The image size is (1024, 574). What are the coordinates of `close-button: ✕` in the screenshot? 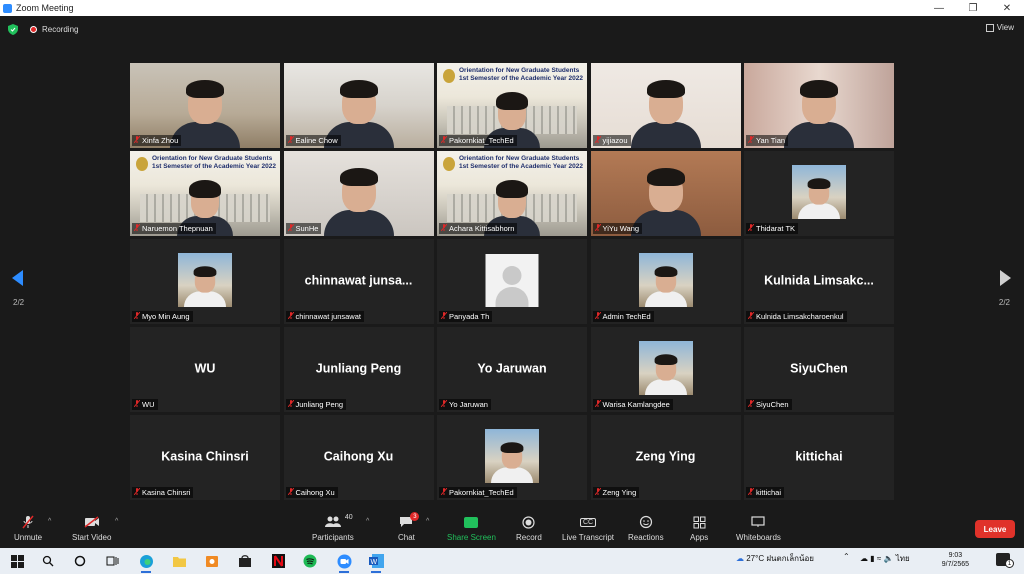 It's located at (1007, 8).